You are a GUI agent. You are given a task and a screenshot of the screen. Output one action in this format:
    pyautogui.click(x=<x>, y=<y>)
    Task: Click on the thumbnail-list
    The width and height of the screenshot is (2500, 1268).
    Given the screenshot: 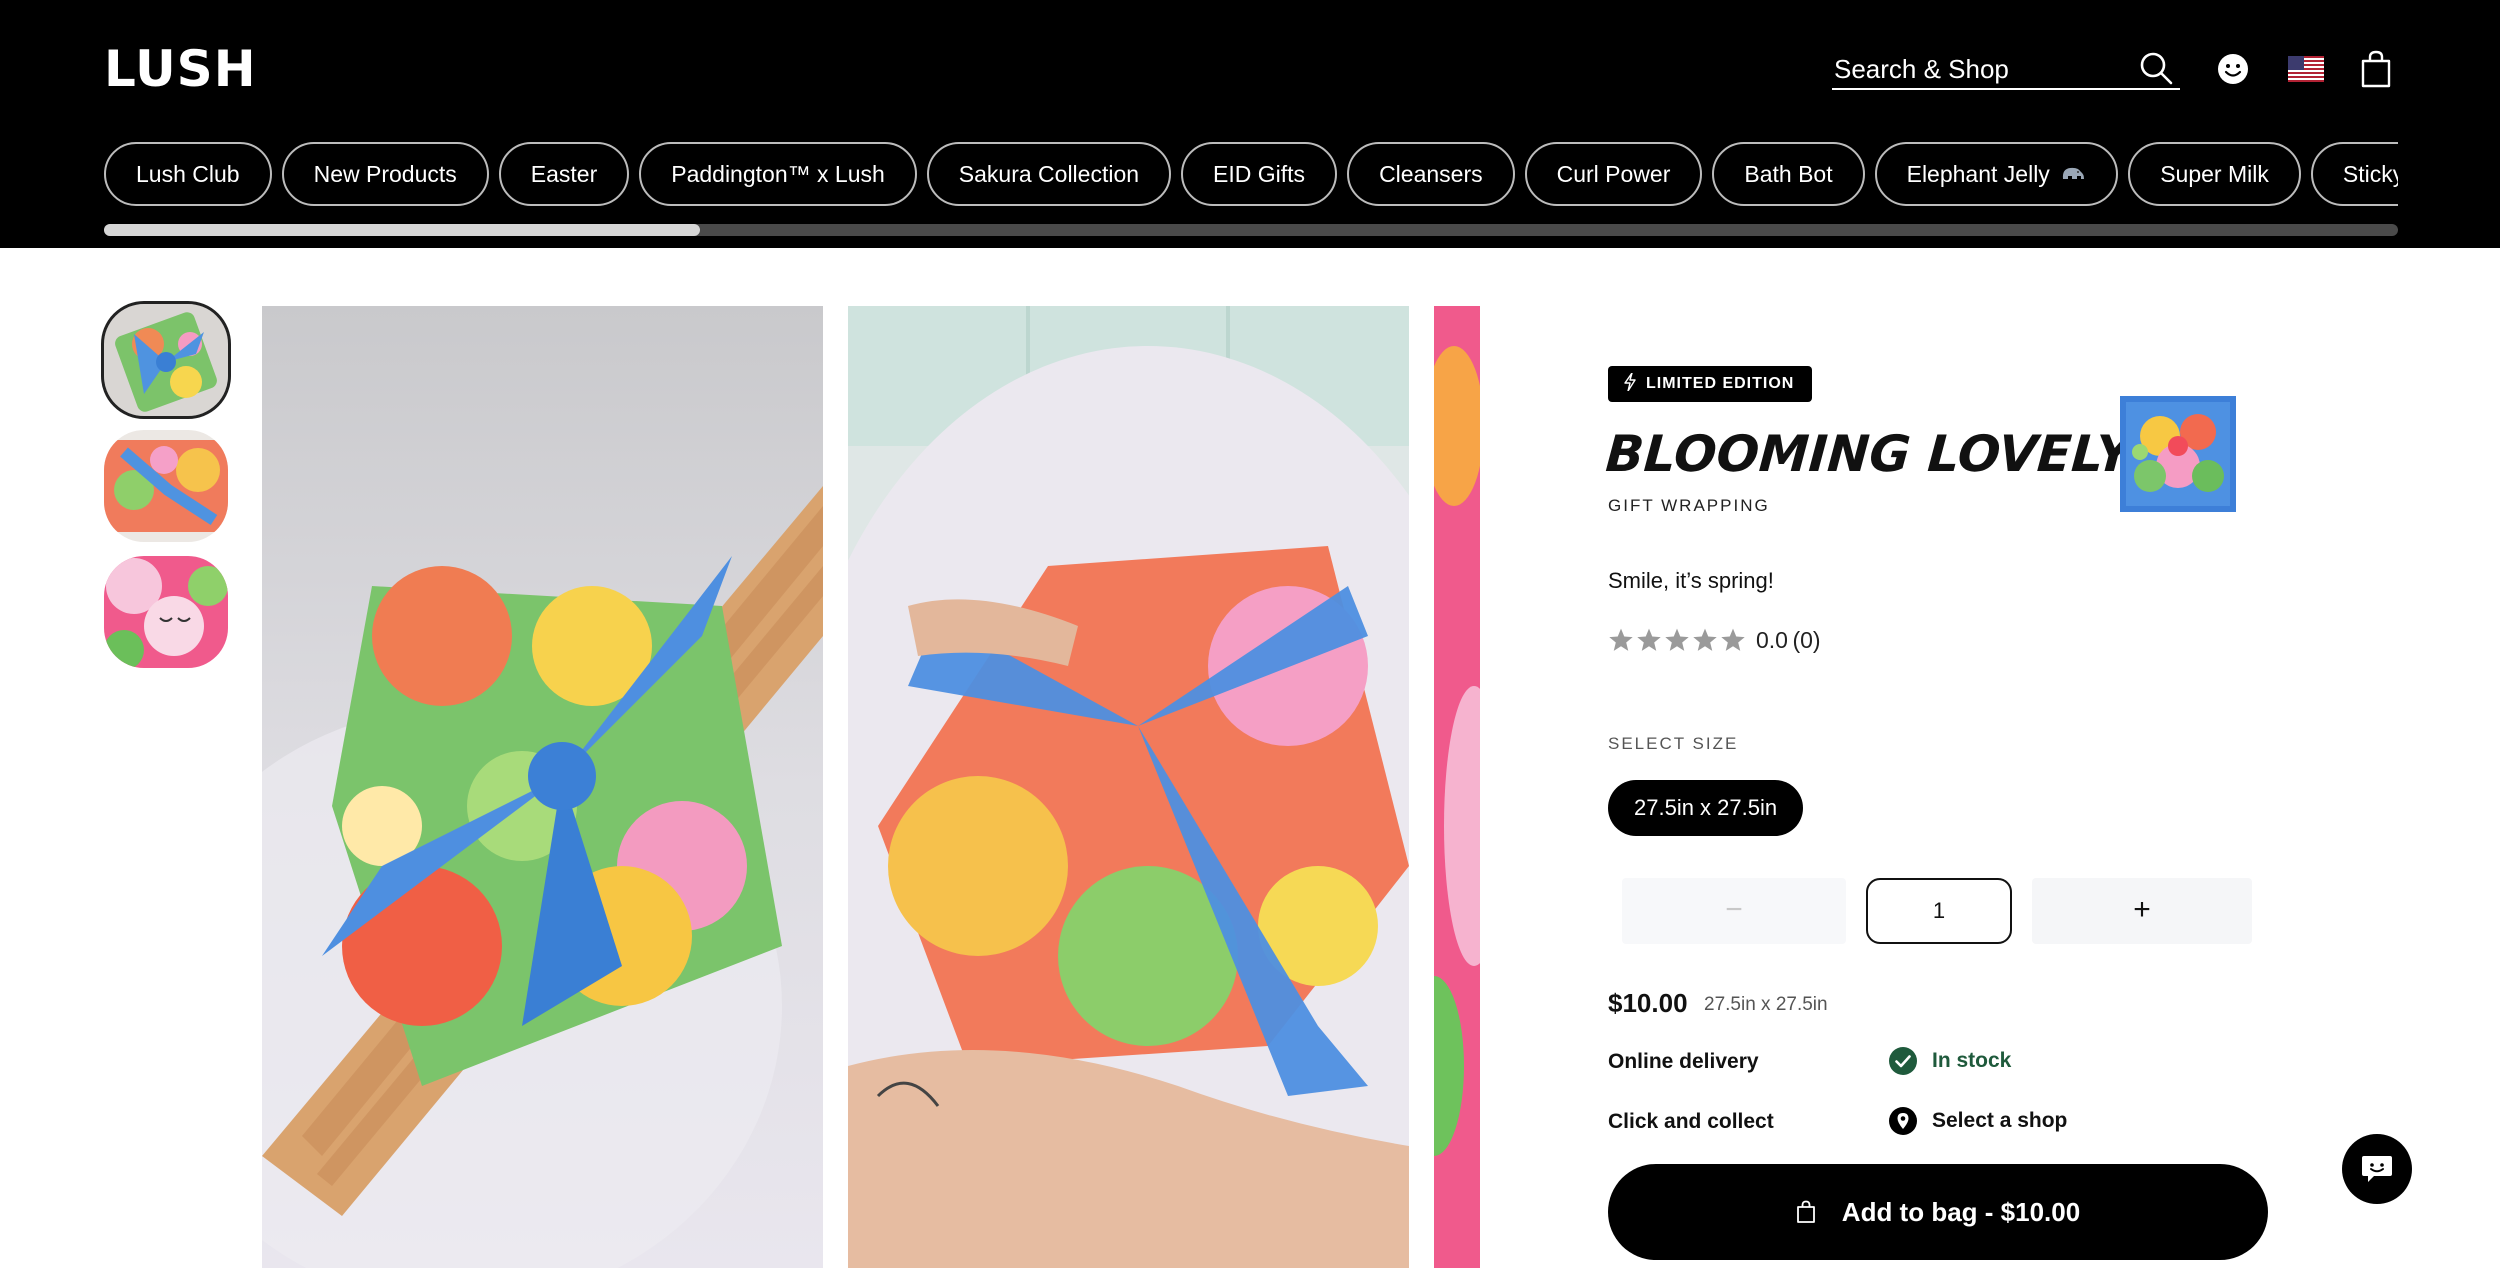 What is the action you would take?
    pyautogui.click(x=166, y=491)
    